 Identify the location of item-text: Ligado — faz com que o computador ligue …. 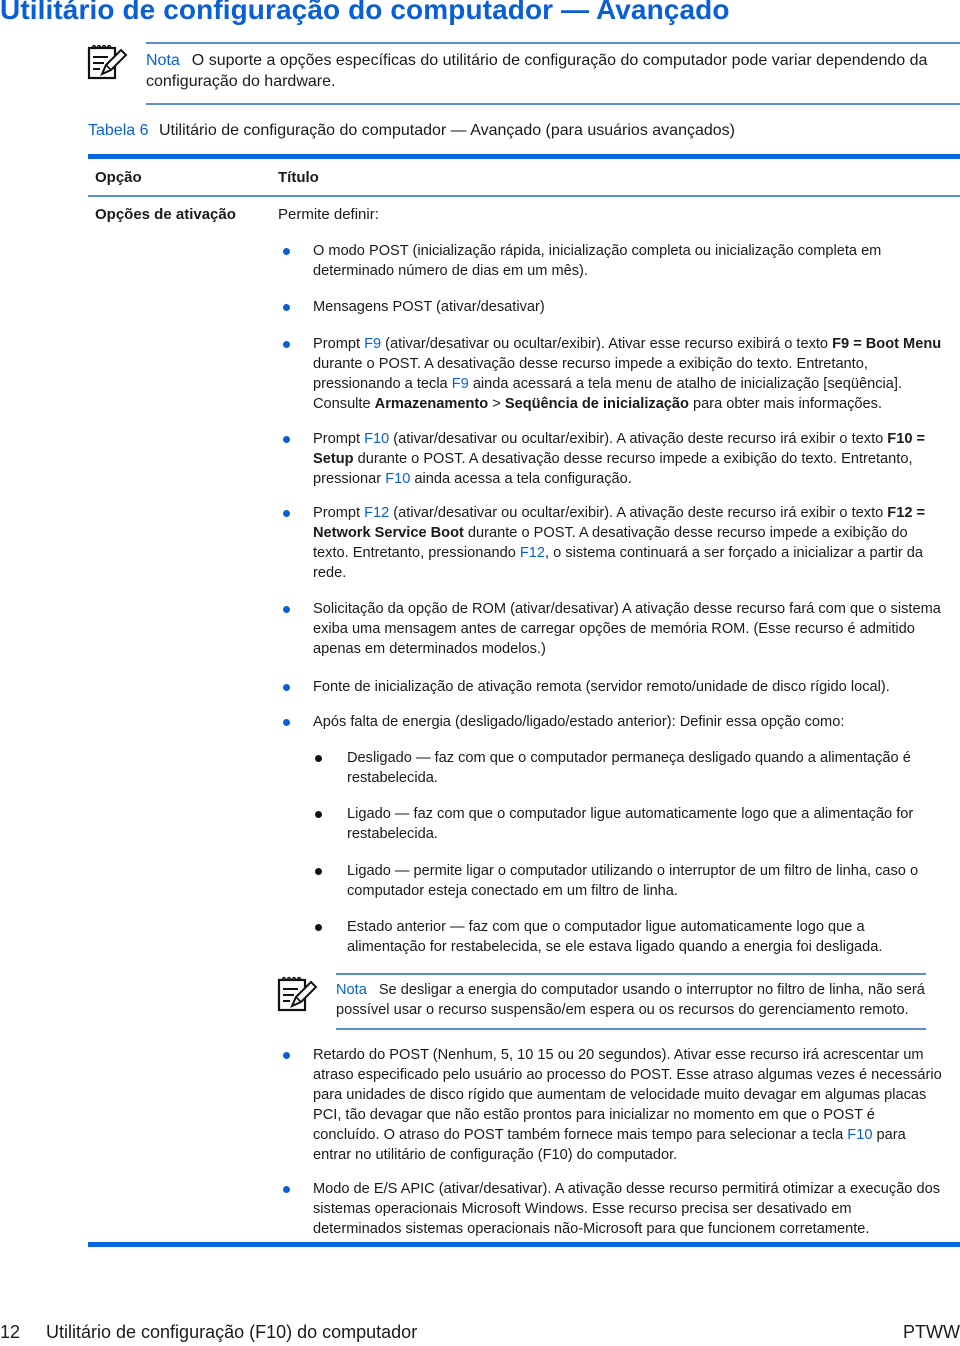
(630, 824).